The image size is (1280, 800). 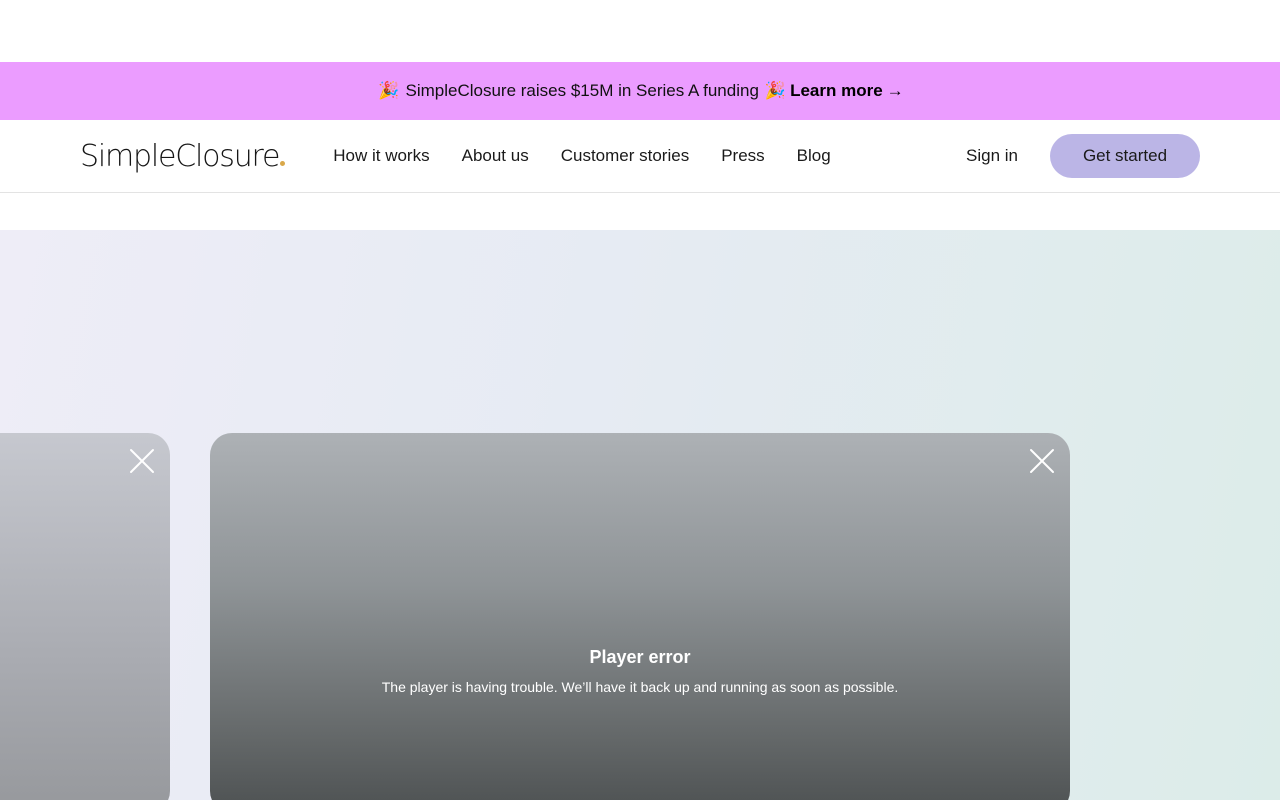 I want to click on learn-more-link: Learn more →, so click(x=847, y=91).